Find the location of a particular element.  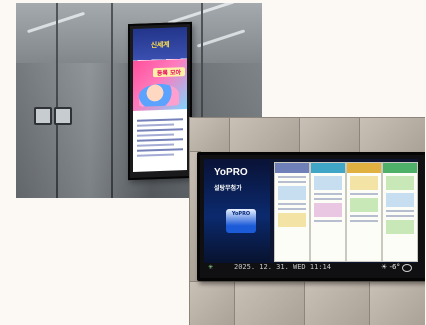

vertical-display-screen: 신세계 등록 모아 is located at coordinates (160, 99).